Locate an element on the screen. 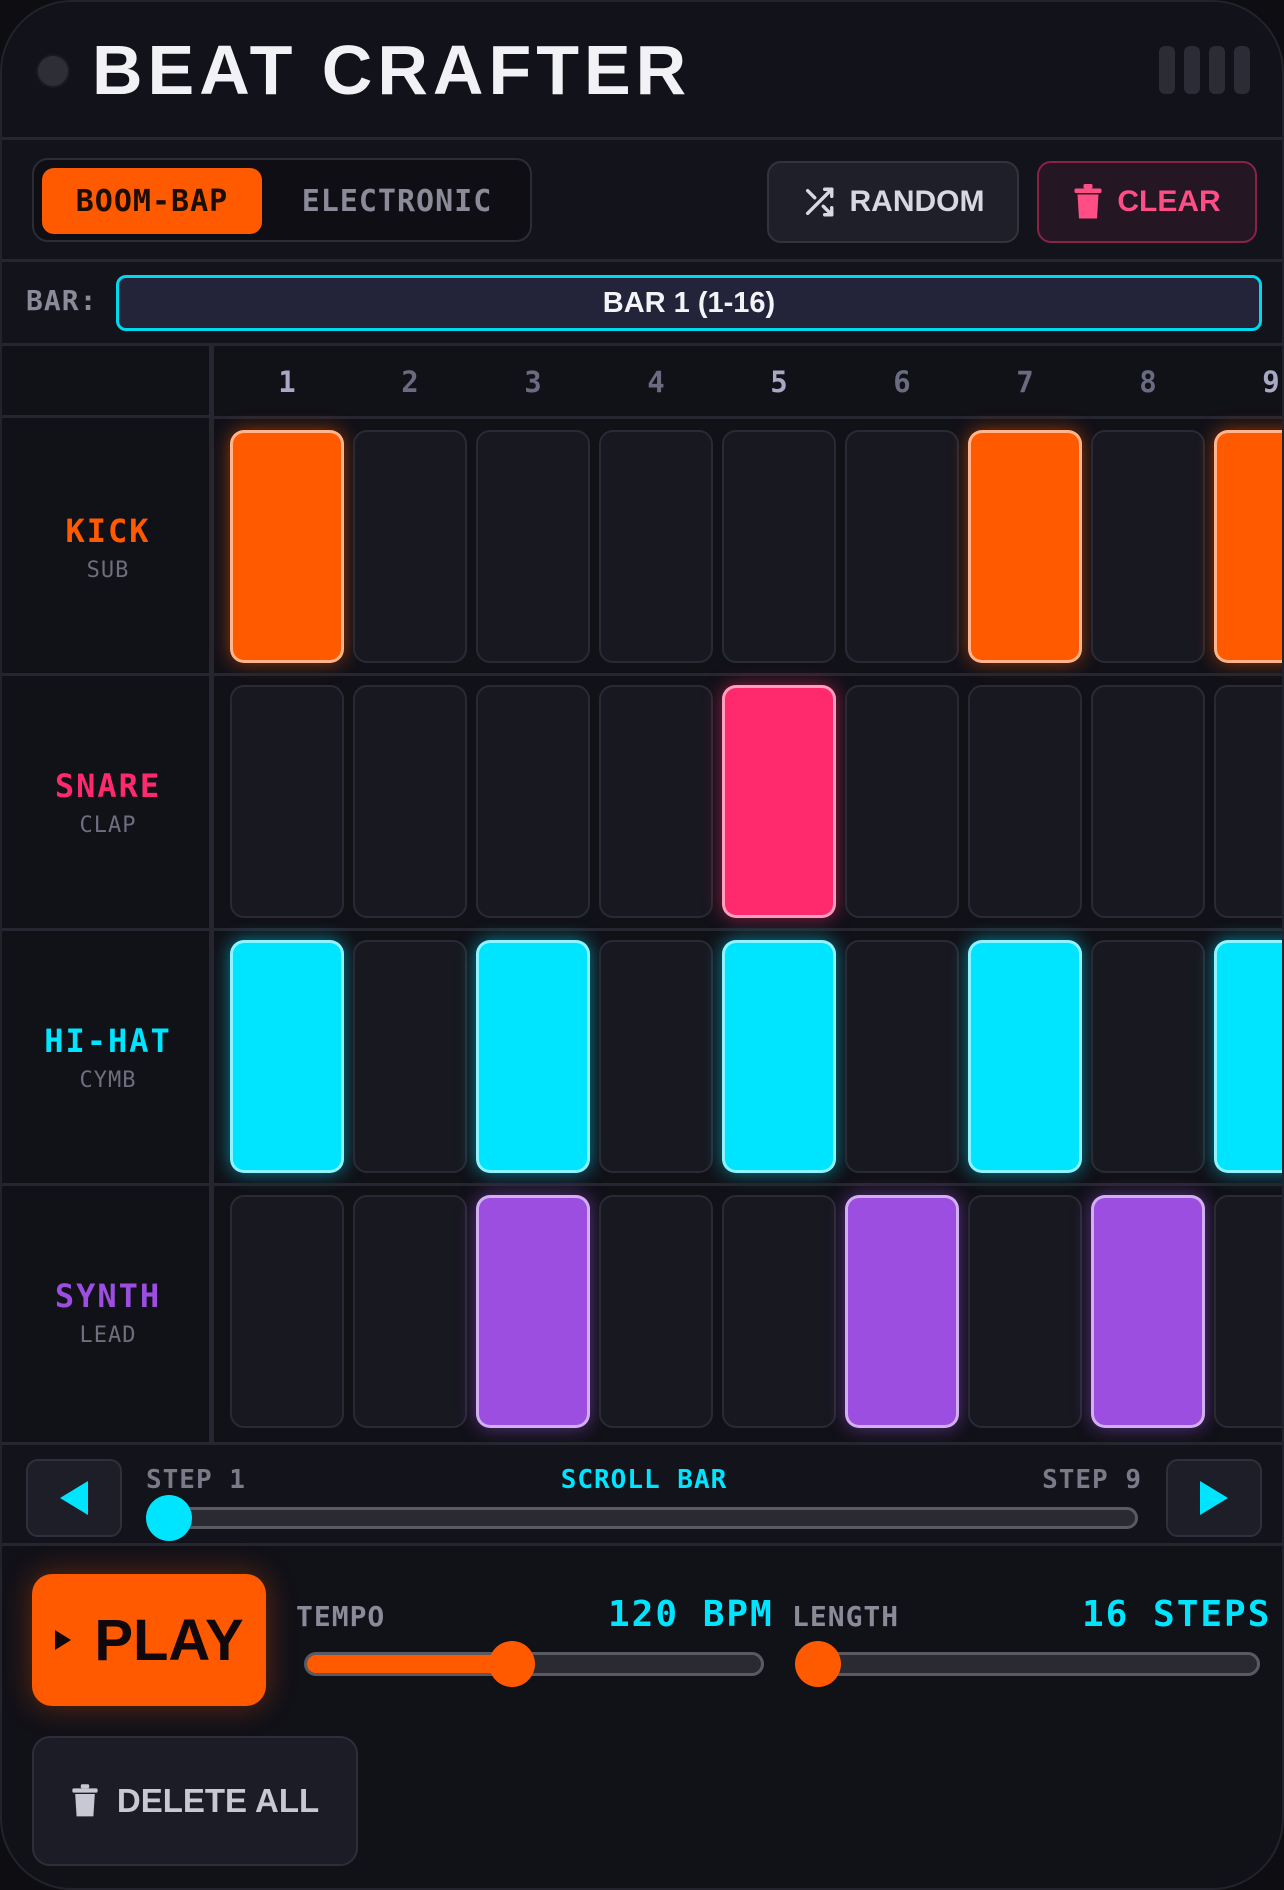  track-synth-label: SYNTH LEAD is located at coordinates (108, 1312).